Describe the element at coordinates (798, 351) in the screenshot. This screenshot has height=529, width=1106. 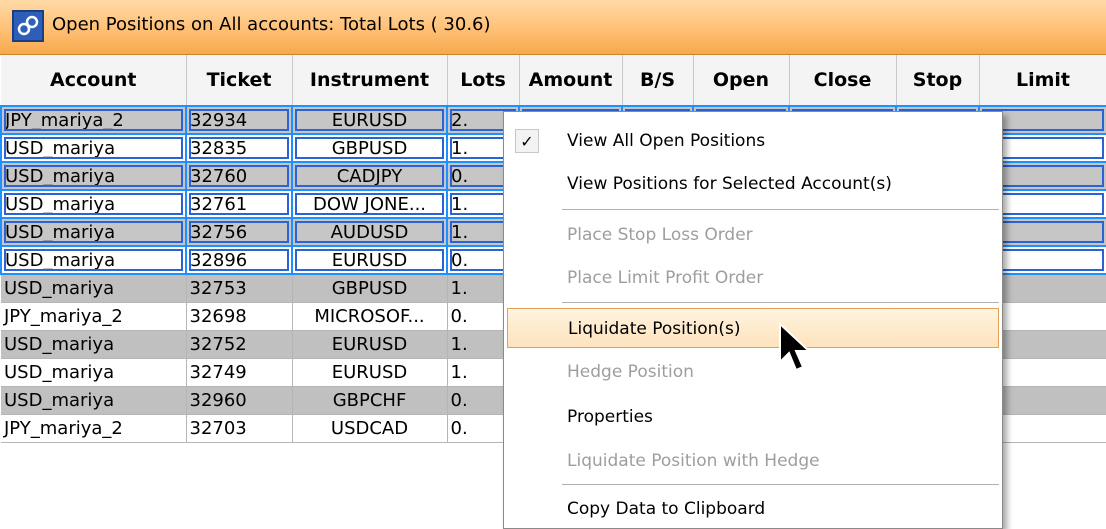
I see `arrow-cursor-icon` at that location.